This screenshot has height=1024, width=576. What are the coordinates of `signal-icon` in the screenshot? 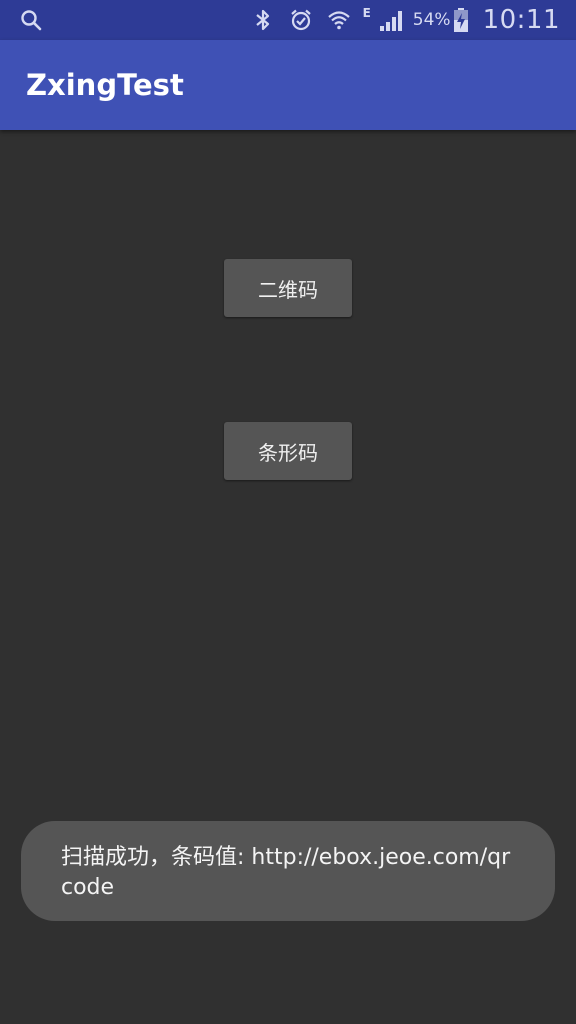 It's located at (390, 21).